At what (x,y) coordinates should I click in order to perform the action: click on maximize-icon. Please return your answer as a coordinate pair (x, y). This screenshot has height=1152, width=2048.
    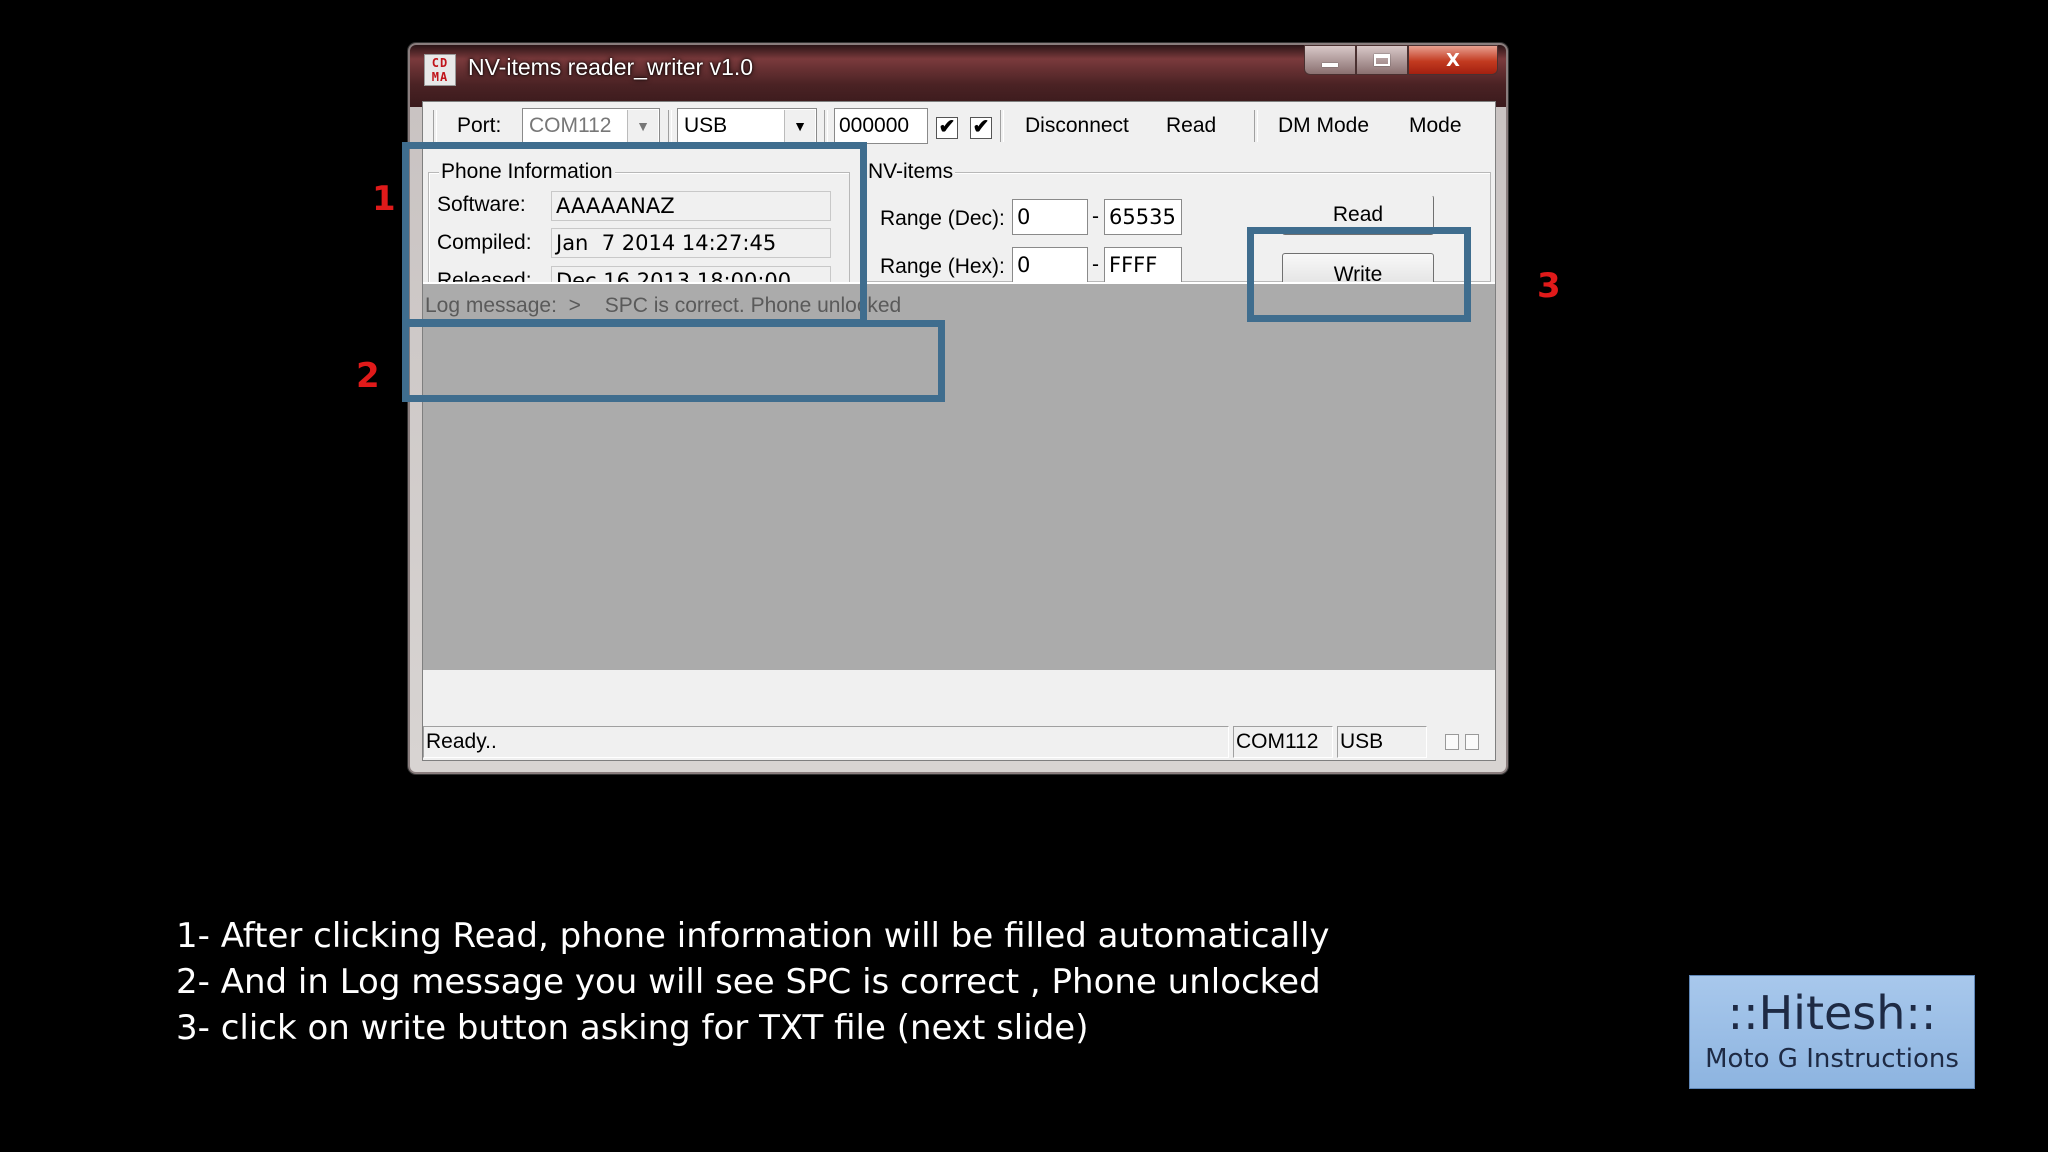
    Looking at the image, I should click on (1382, 60).